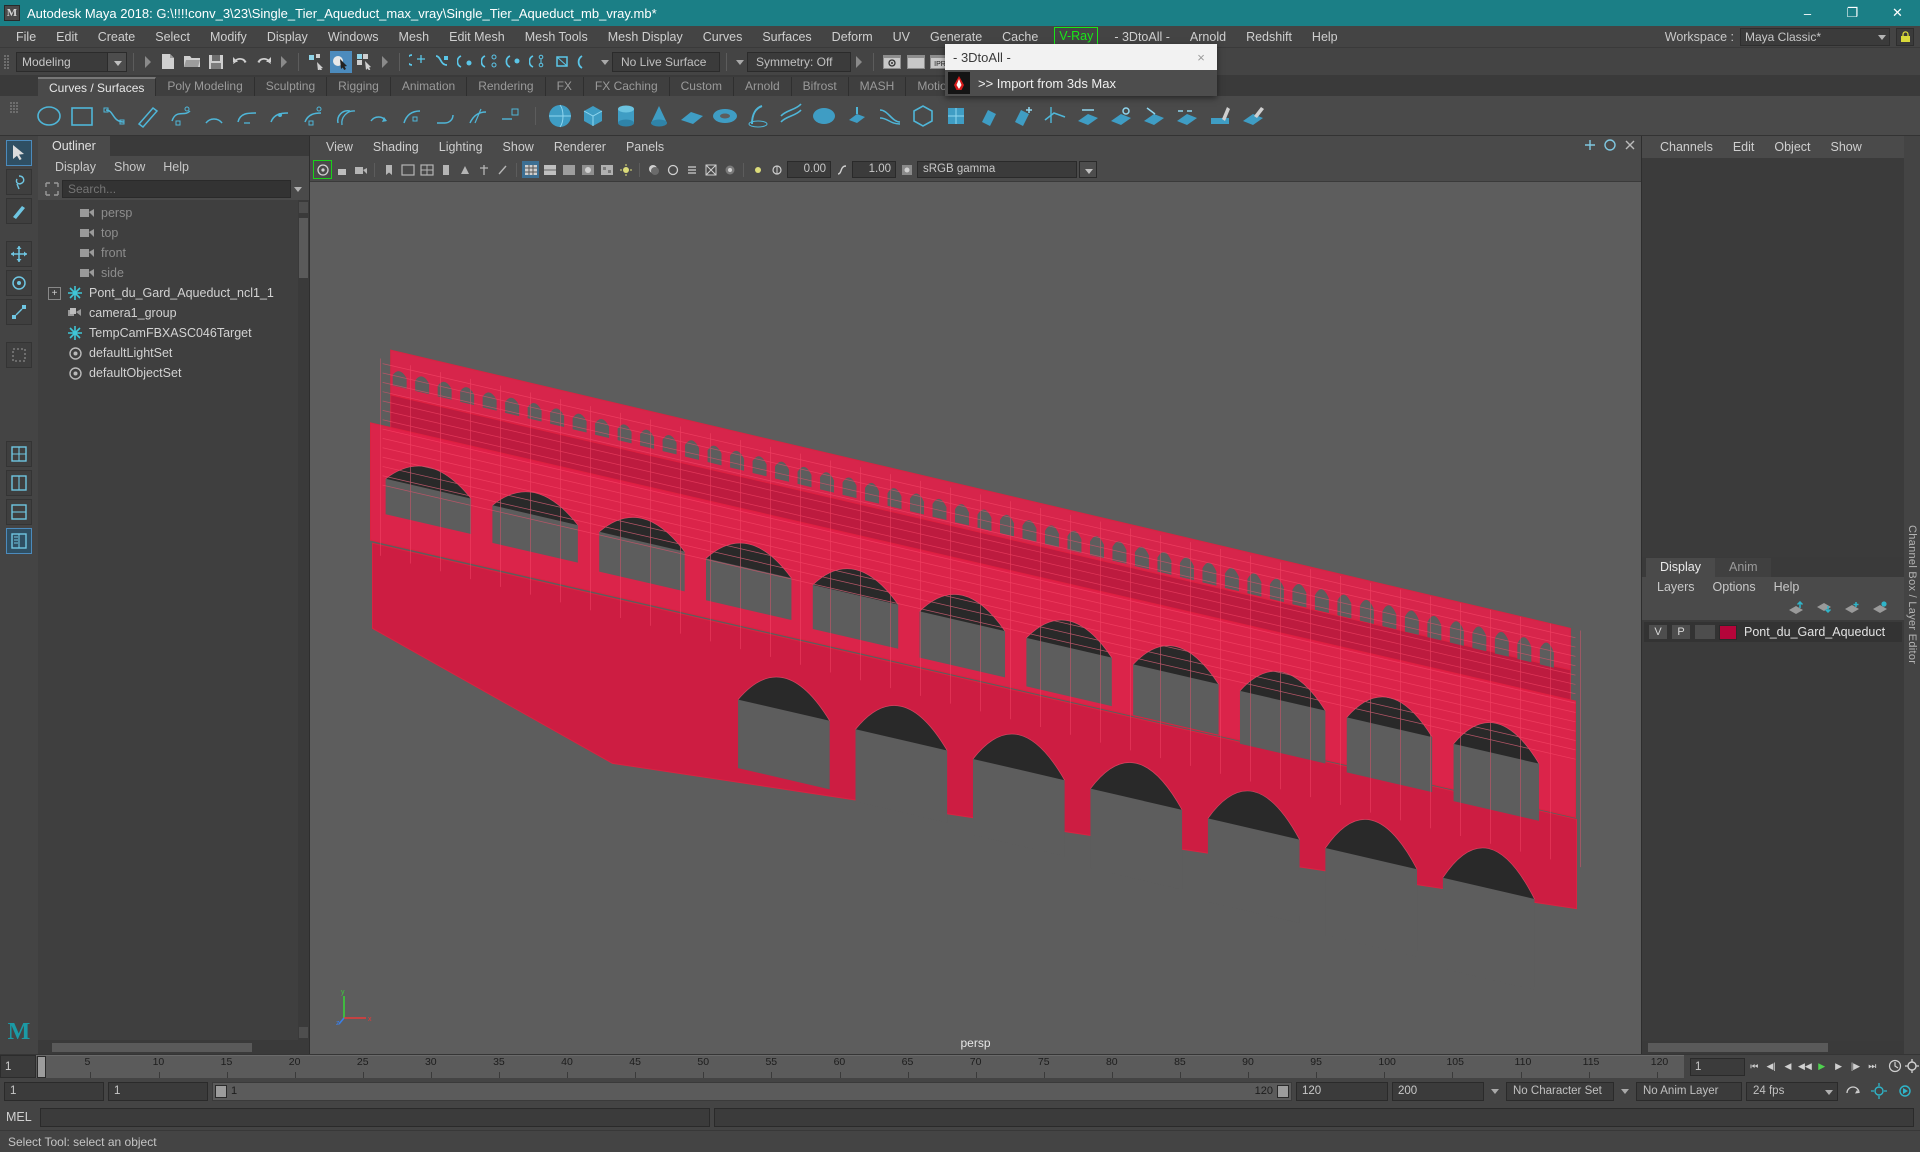 The width and height of the screenshot is (1920, 1152). What do you see at coordinates (205, 86) in the screenshot?
I see `shelf-tab-poly-modeling: Poly Modeling` at bounding box center [205, 86].